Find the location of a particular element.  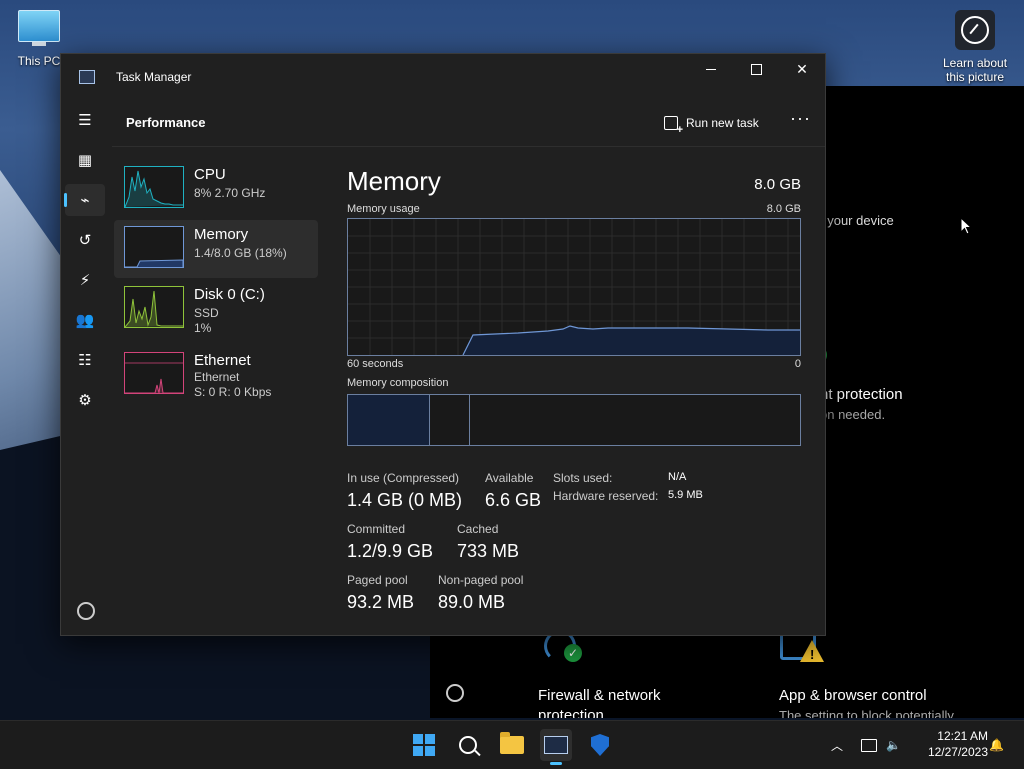

services-icon: ⚙ is located at coordinates (85, 400).